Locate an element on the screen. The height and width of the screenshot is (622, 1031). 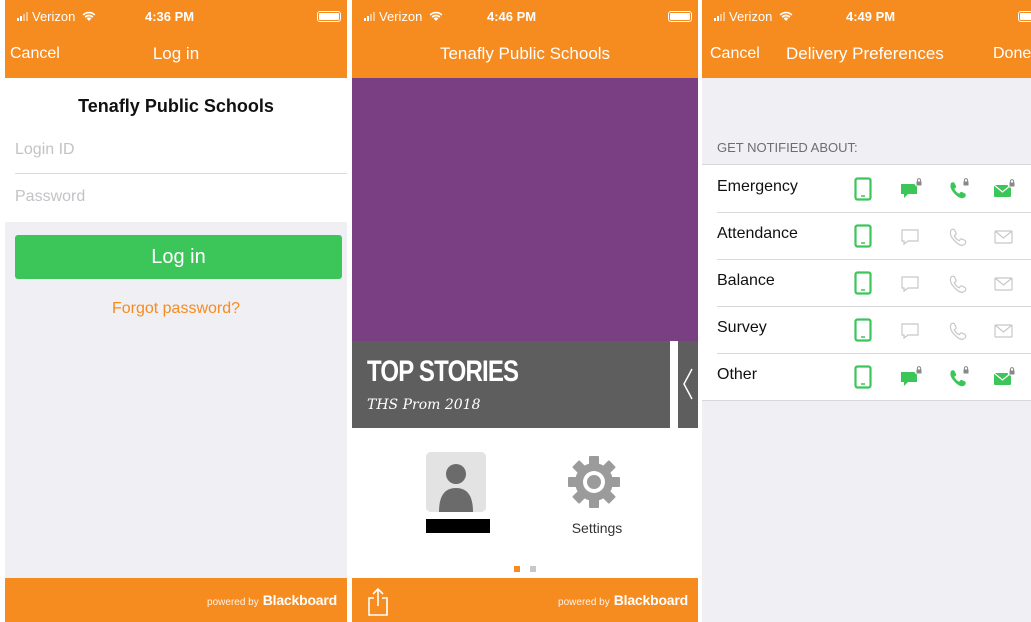
hero-banner is located at coordinates (525, 210).